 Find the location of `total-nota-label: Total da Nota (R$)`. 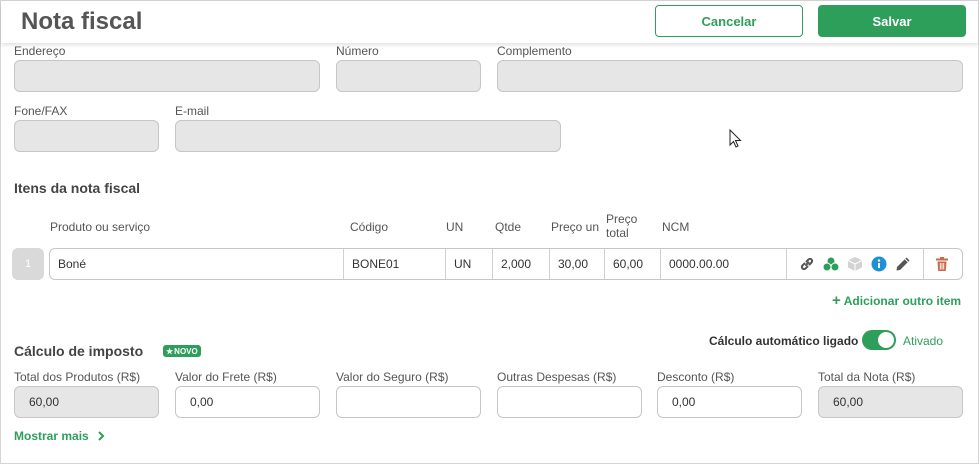

total-nota-label: Total da Nota (R$) is located at coordinates (867, 377).